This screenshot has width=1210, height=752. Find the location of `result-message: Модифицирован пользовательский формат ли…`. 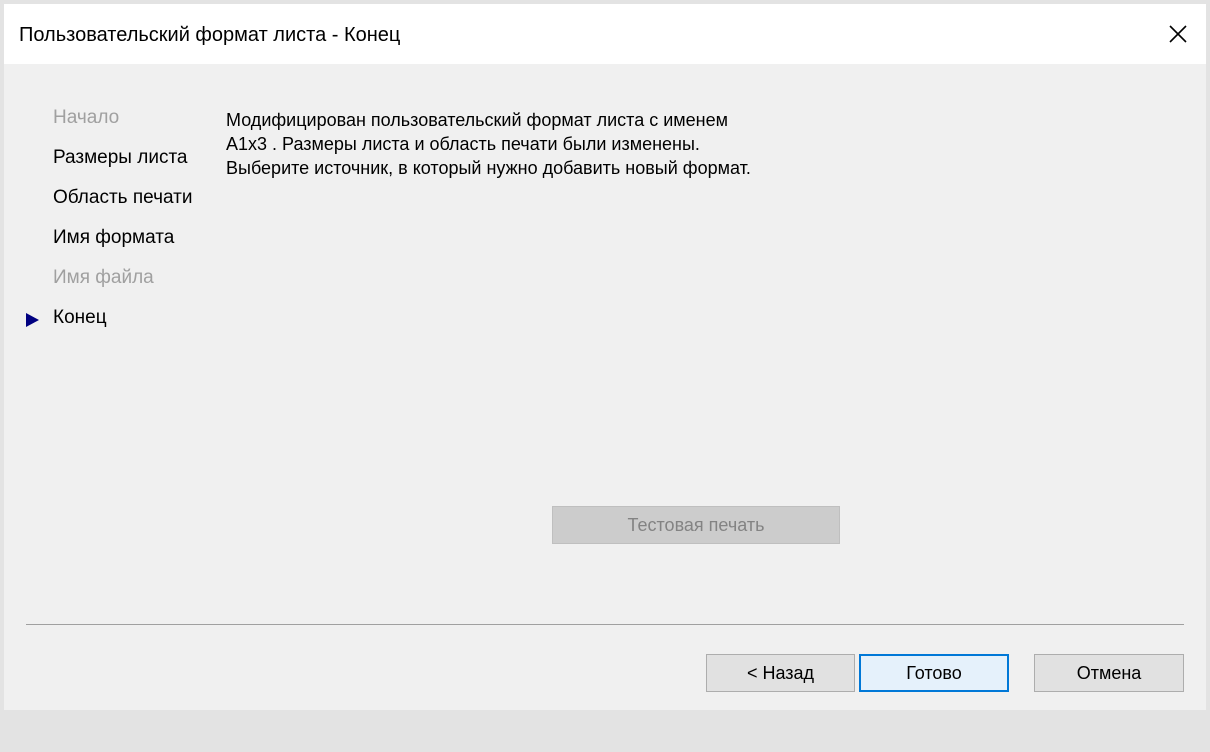

result-message: Модифицирован пользовательский формат ли… is located at coordinates (556, 144).